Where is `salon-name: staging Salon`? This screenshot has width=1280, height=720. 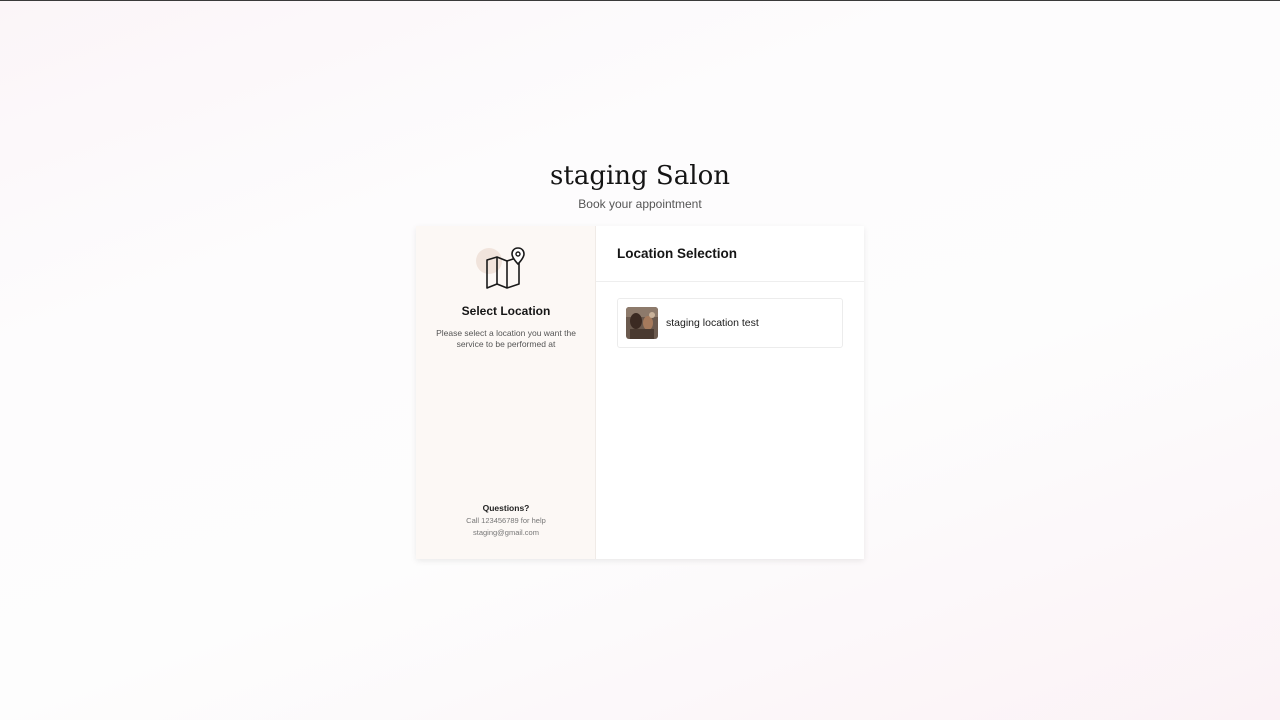 salon-name: staging Salon is located at coordinates (640, 176).